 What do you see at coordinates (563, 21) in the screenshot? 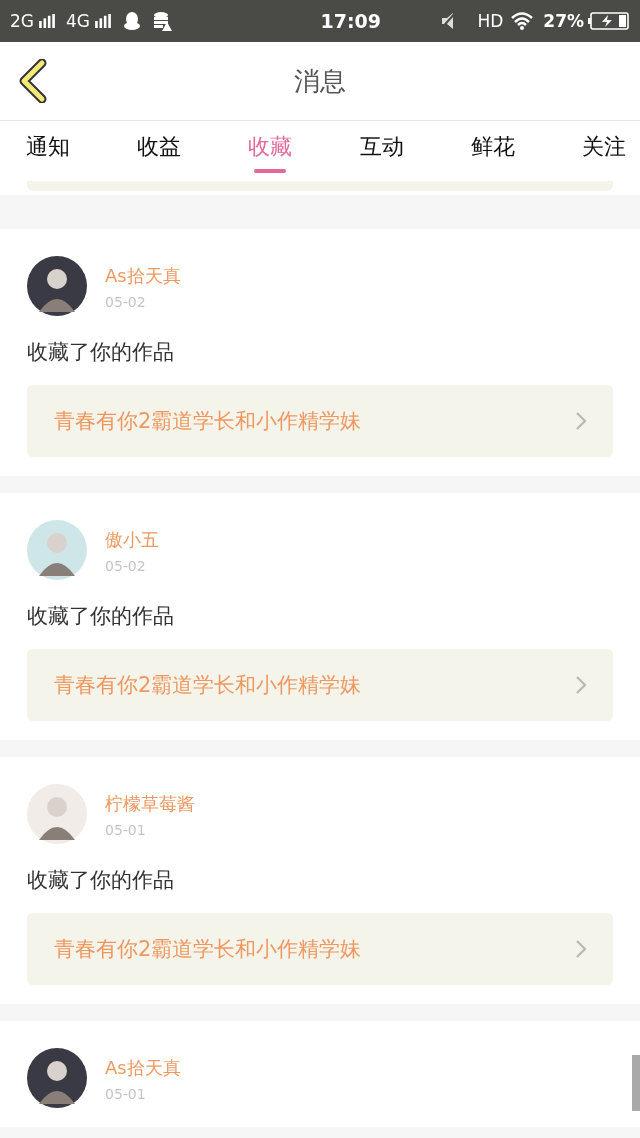
I see `battery-percent: 27%` at bounding box center [563, 21].